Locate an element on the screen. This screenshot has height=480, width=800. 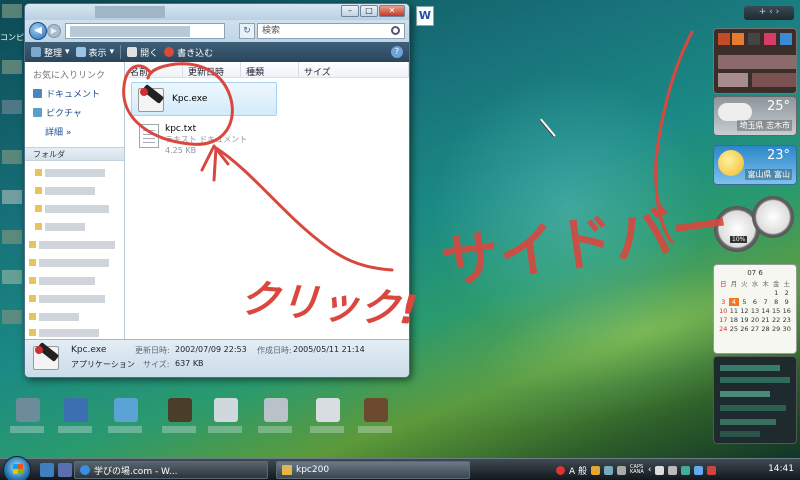
burn-button: 書き込む is located at coordinates (188, 52).